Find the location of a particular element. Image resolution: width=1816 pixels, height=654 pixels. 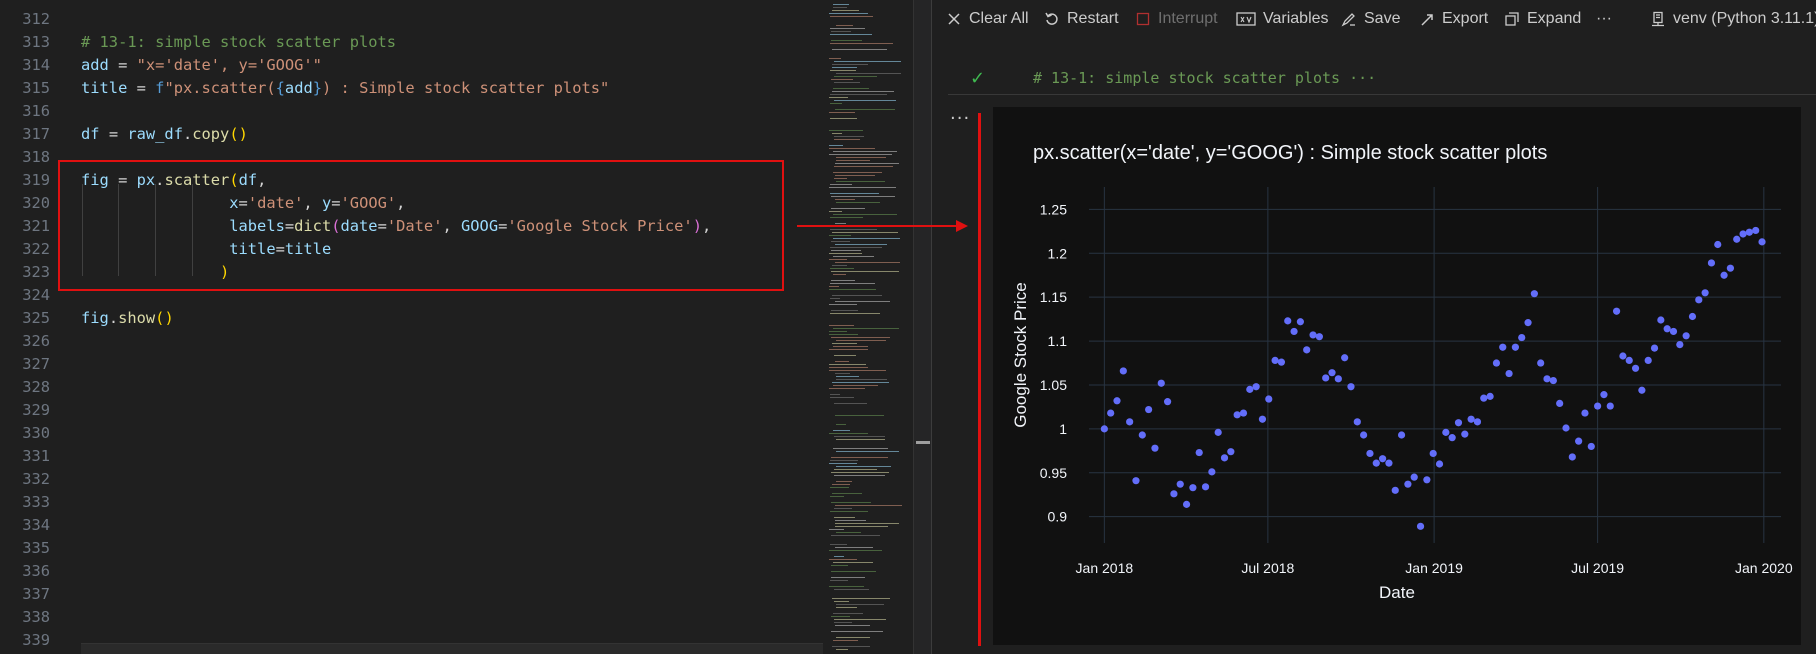

save-button: Save is located at coordinates (1370, 19).